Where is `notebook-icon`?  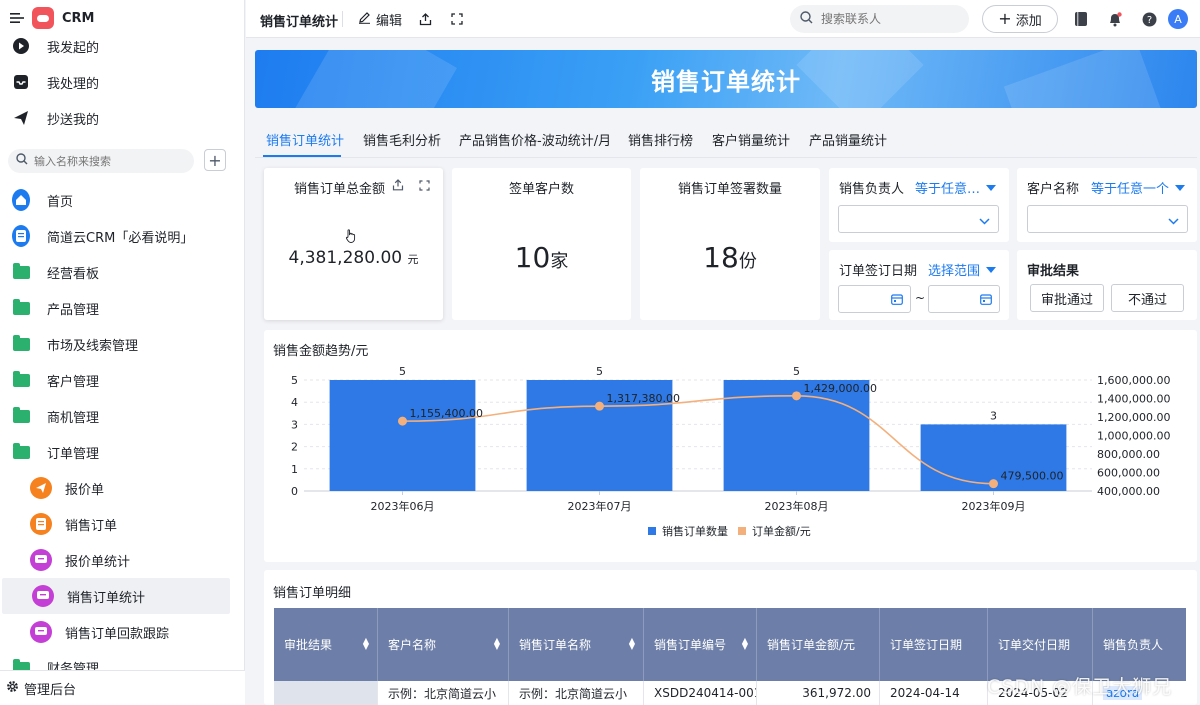 notebook-icon is located at coordinates (1081, 19).